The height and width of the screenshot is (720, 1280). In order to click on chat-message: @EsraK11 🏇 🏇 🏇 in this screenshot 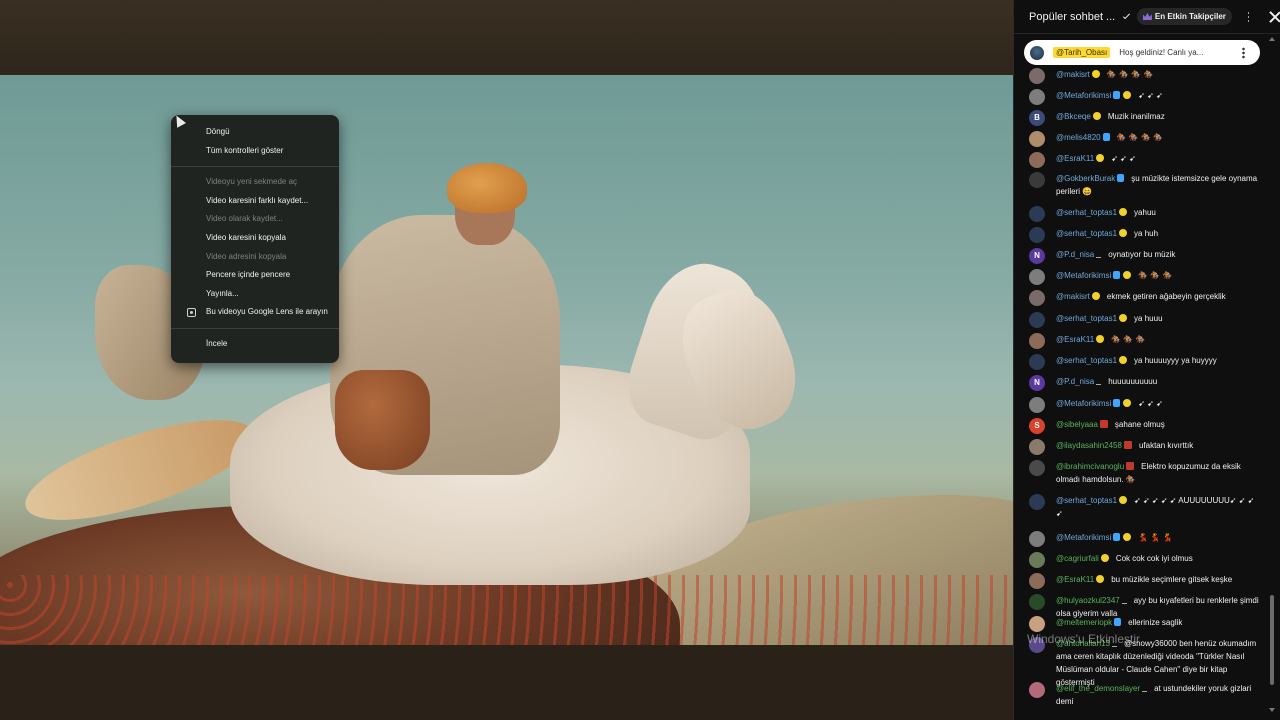, I will do `click(1145, 341)`.